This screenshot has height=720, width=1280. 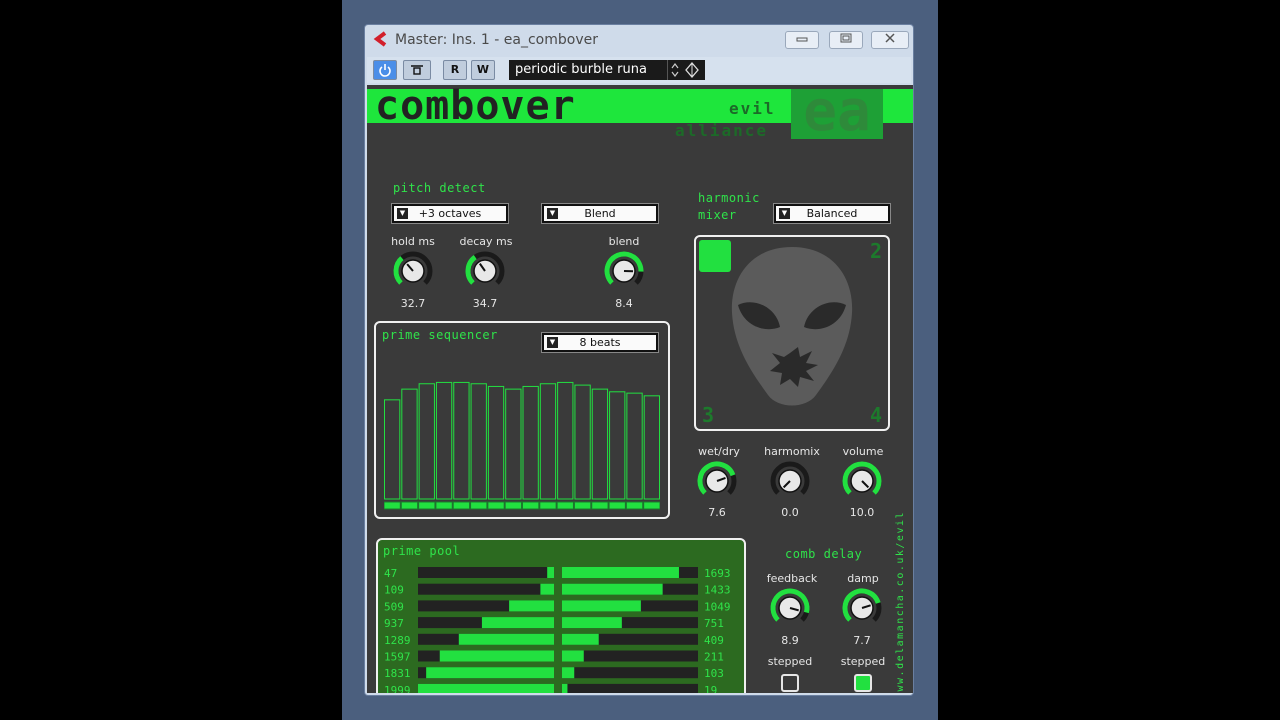 I want to click on preset-stepper, so click(x=674, y=70).